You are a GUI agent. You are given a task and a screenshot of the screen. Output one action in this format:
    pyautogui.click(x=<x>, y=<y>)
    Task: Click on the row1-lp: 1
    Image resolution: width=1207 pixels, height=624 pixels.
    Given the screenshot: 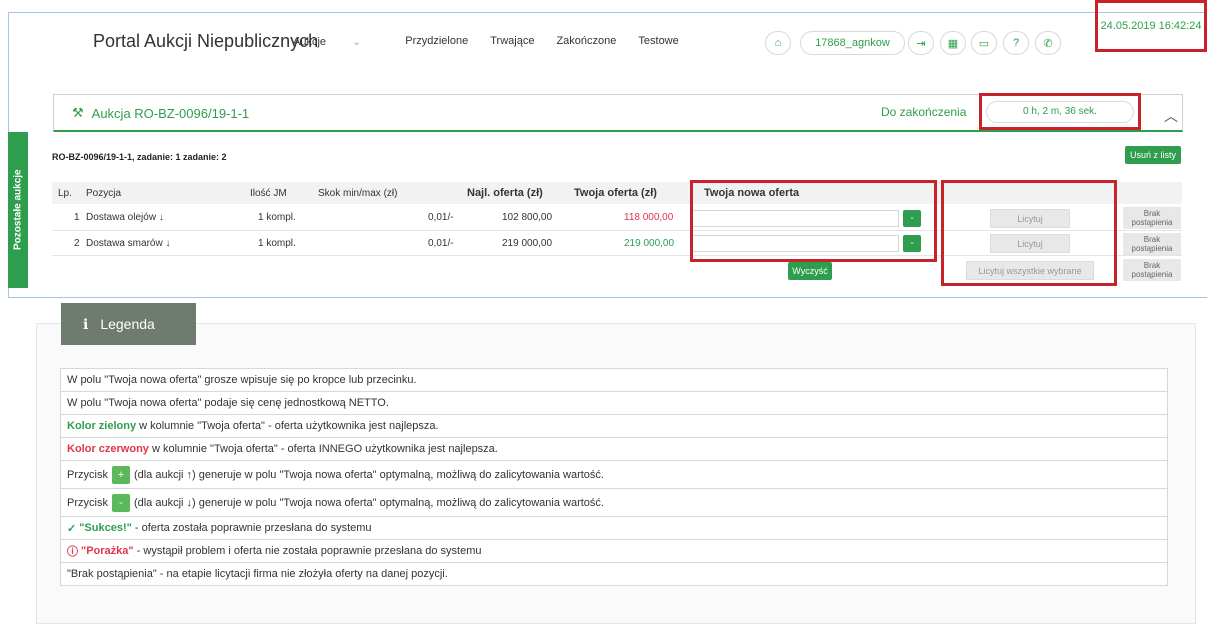 What is the action you would take?
    pyautogui.click(x=77, y=217)
    